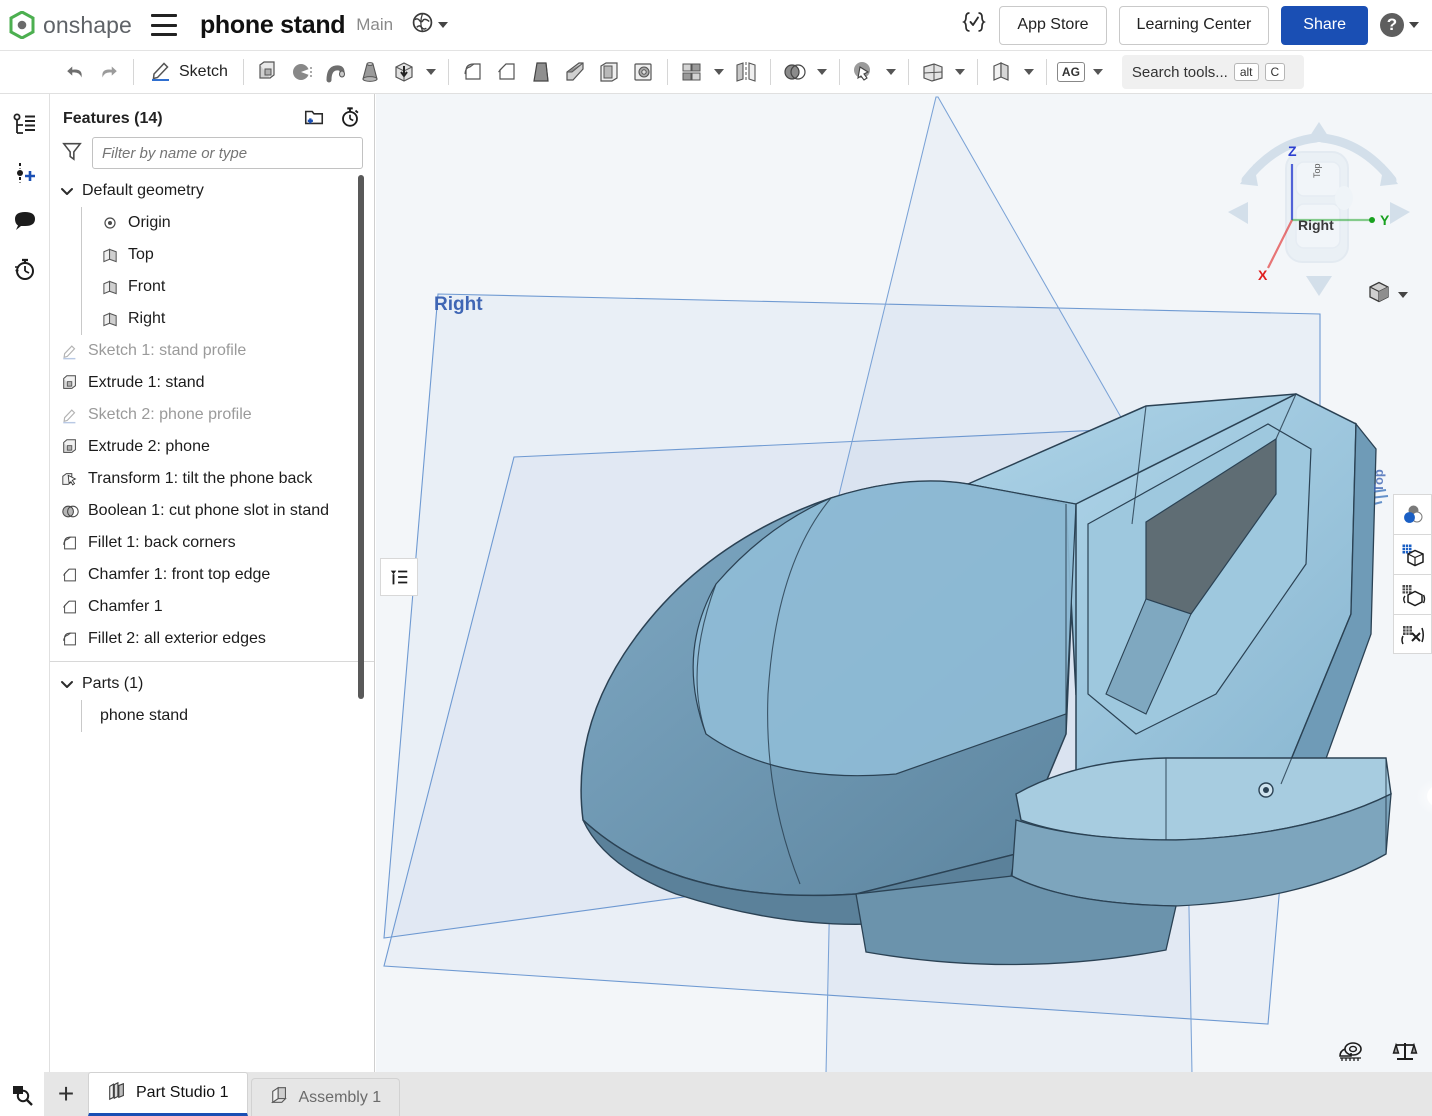  What do you see at coordinates (212, 716) in the screenshot?
I see `tree-item-part: phone stand` at bounding box center [212, 716].